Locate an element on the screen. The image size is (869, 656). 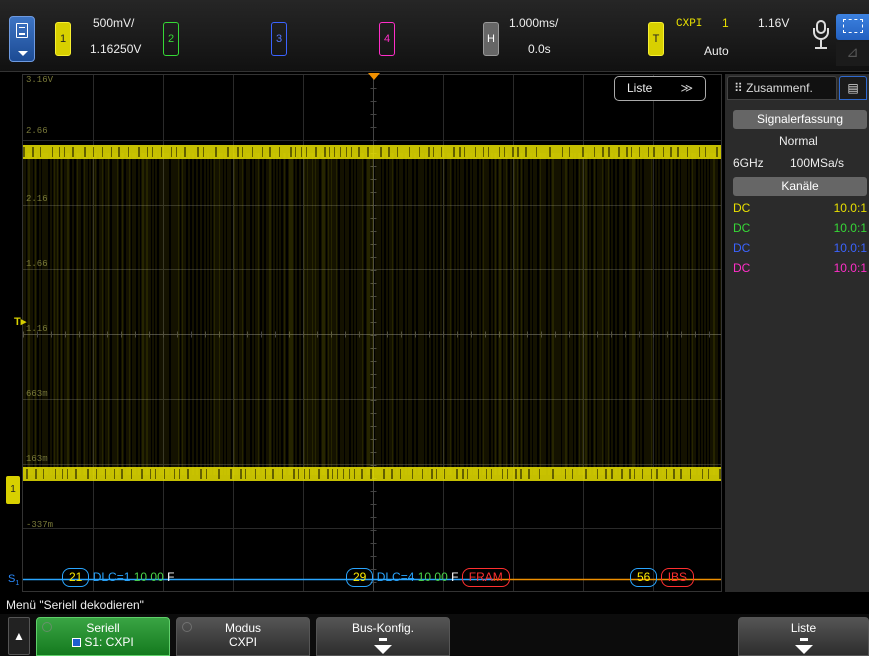
horizontal-button: H is located at coordinates (491, 39).